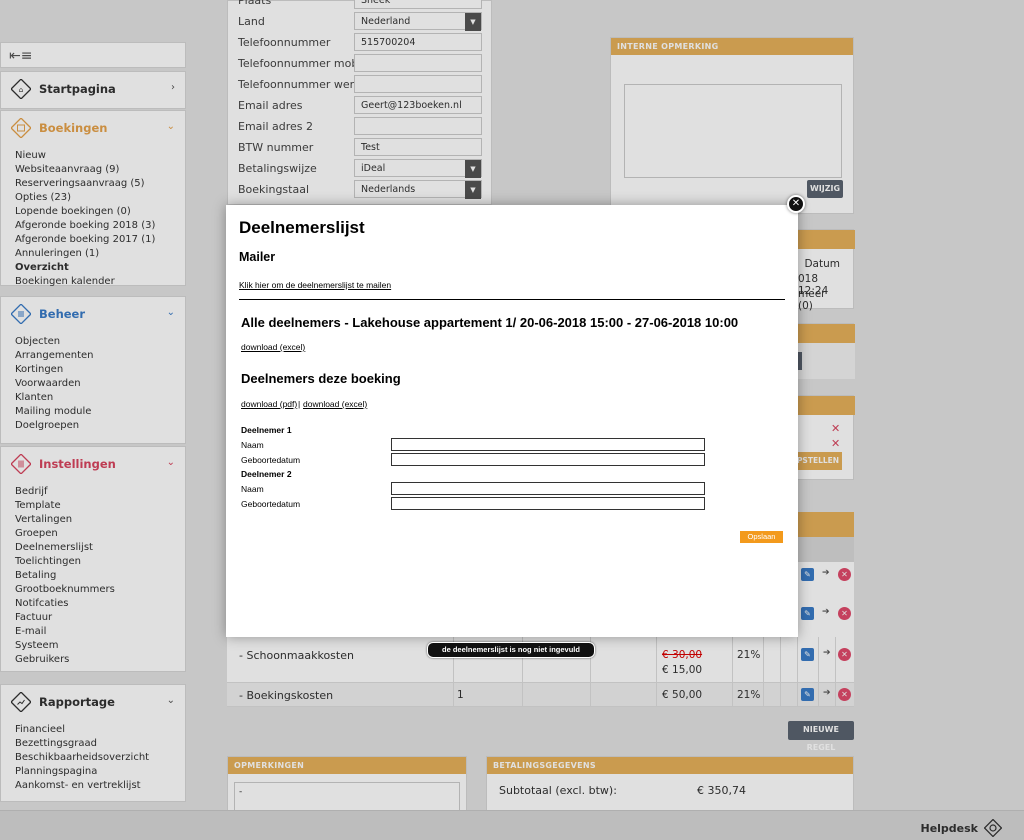 The image size is (1024, 840). I want to click on download-excel-booking-link: download (excel), so click(335, 404).